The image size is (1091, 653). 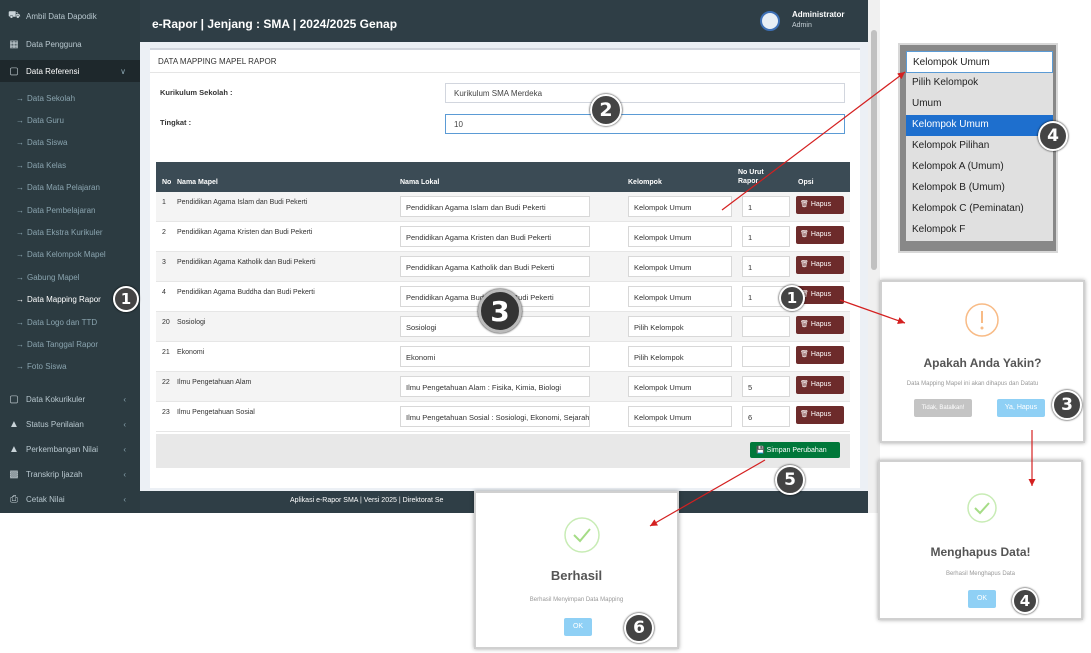 What do you see at coordinates (872, 311) in the screenshot?
I see `arrow-to-confirm` at bounding box center [872, 311].